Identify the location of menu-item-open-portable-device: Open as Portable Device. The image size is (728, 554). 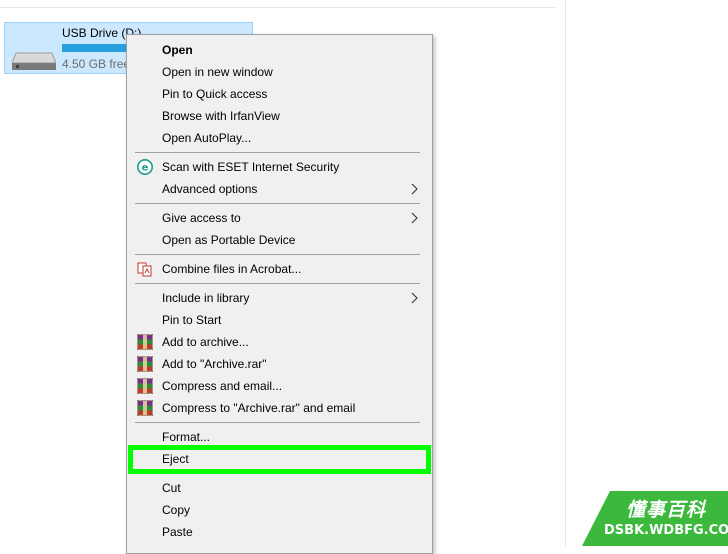
(279, 240).